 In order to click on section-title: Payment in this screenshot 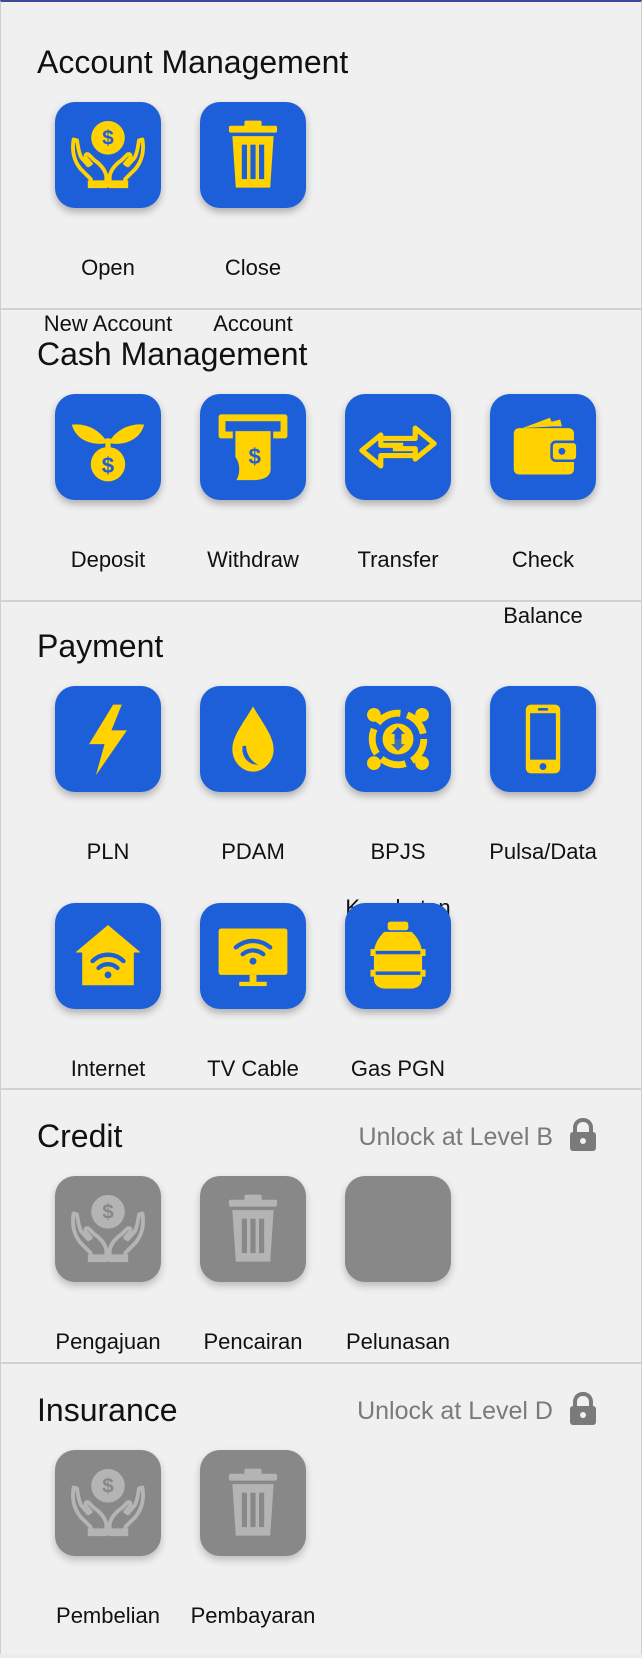, I will do `click(100, 646)`.